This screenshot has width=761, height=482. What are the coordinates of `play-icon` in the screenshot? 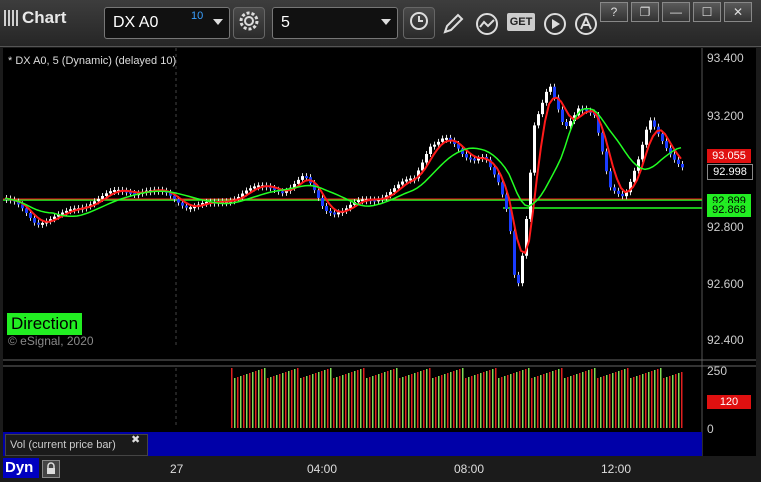 It's located at (555, 26).